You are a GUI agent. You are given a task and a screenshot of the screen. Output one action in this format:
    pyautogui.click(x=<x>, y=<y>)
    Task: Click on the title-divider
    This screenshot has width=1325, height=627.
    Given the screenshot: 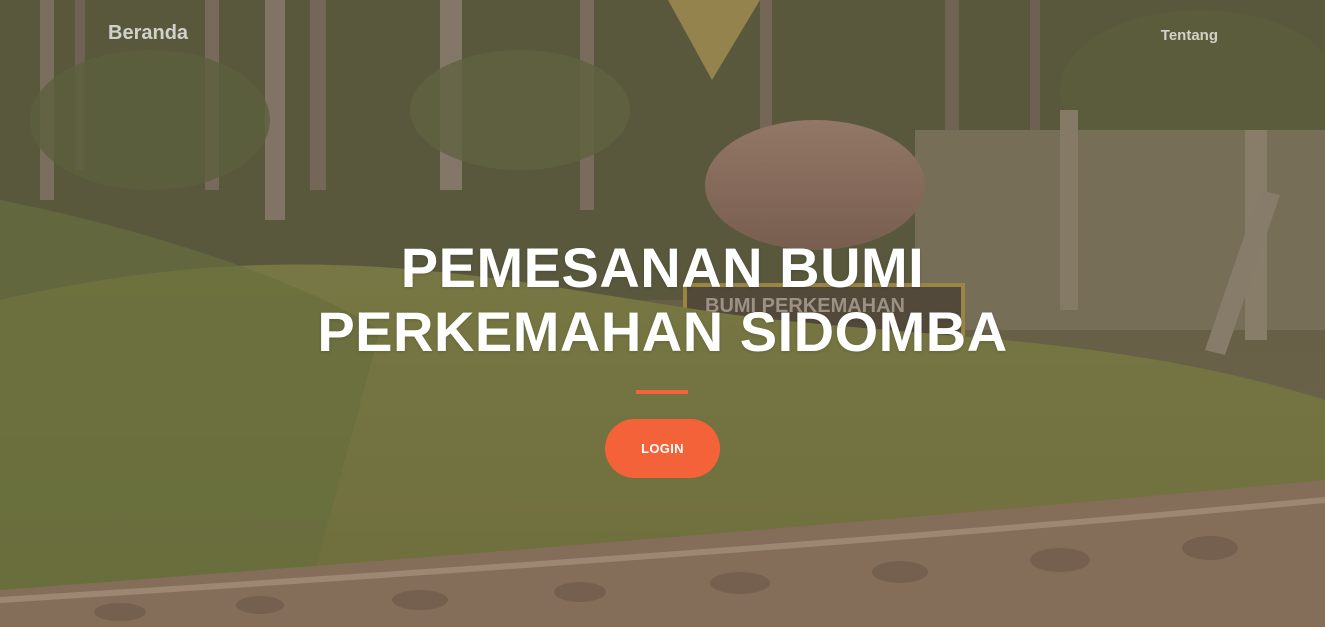 What is the action you would take?
    pyautogui.click(x=662, y=392)
    